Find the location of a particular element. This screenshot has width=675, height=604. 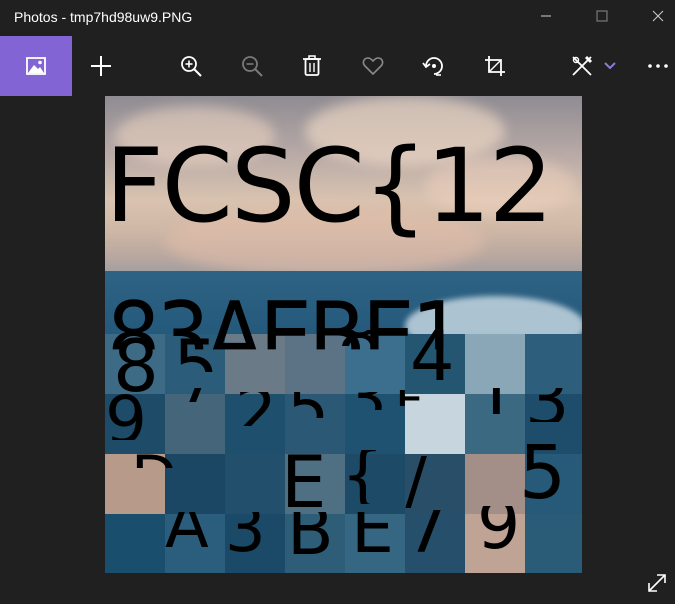

flag-fragment: { is located at coordinates (363, 475).